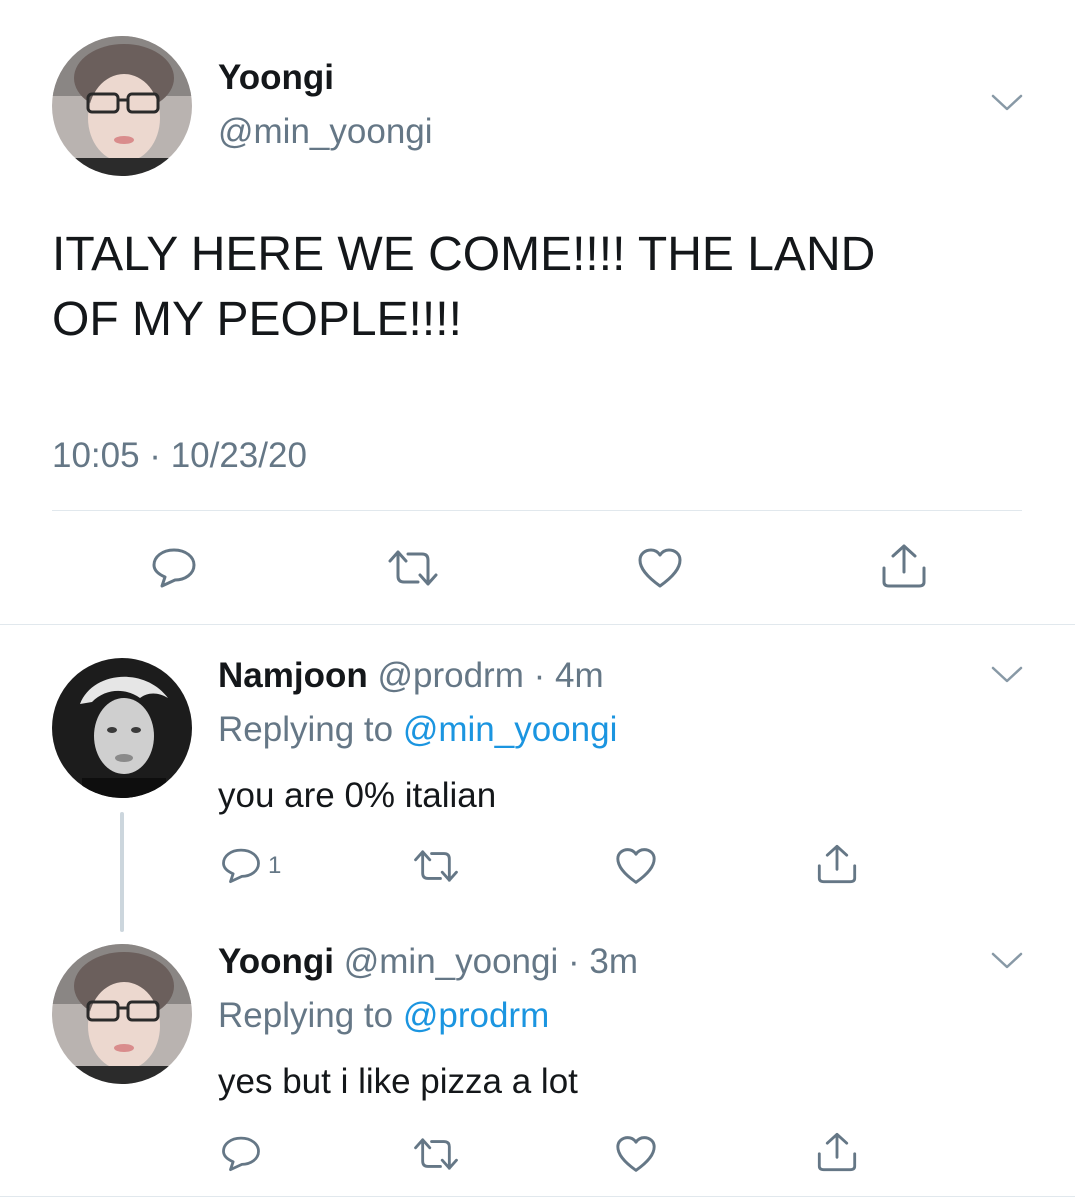 The height and width of the screenshot is (1200, 1075). Describe the element at coordinates (276, 78) in the screenshot. I see `author-name: Yoongi` at that location.